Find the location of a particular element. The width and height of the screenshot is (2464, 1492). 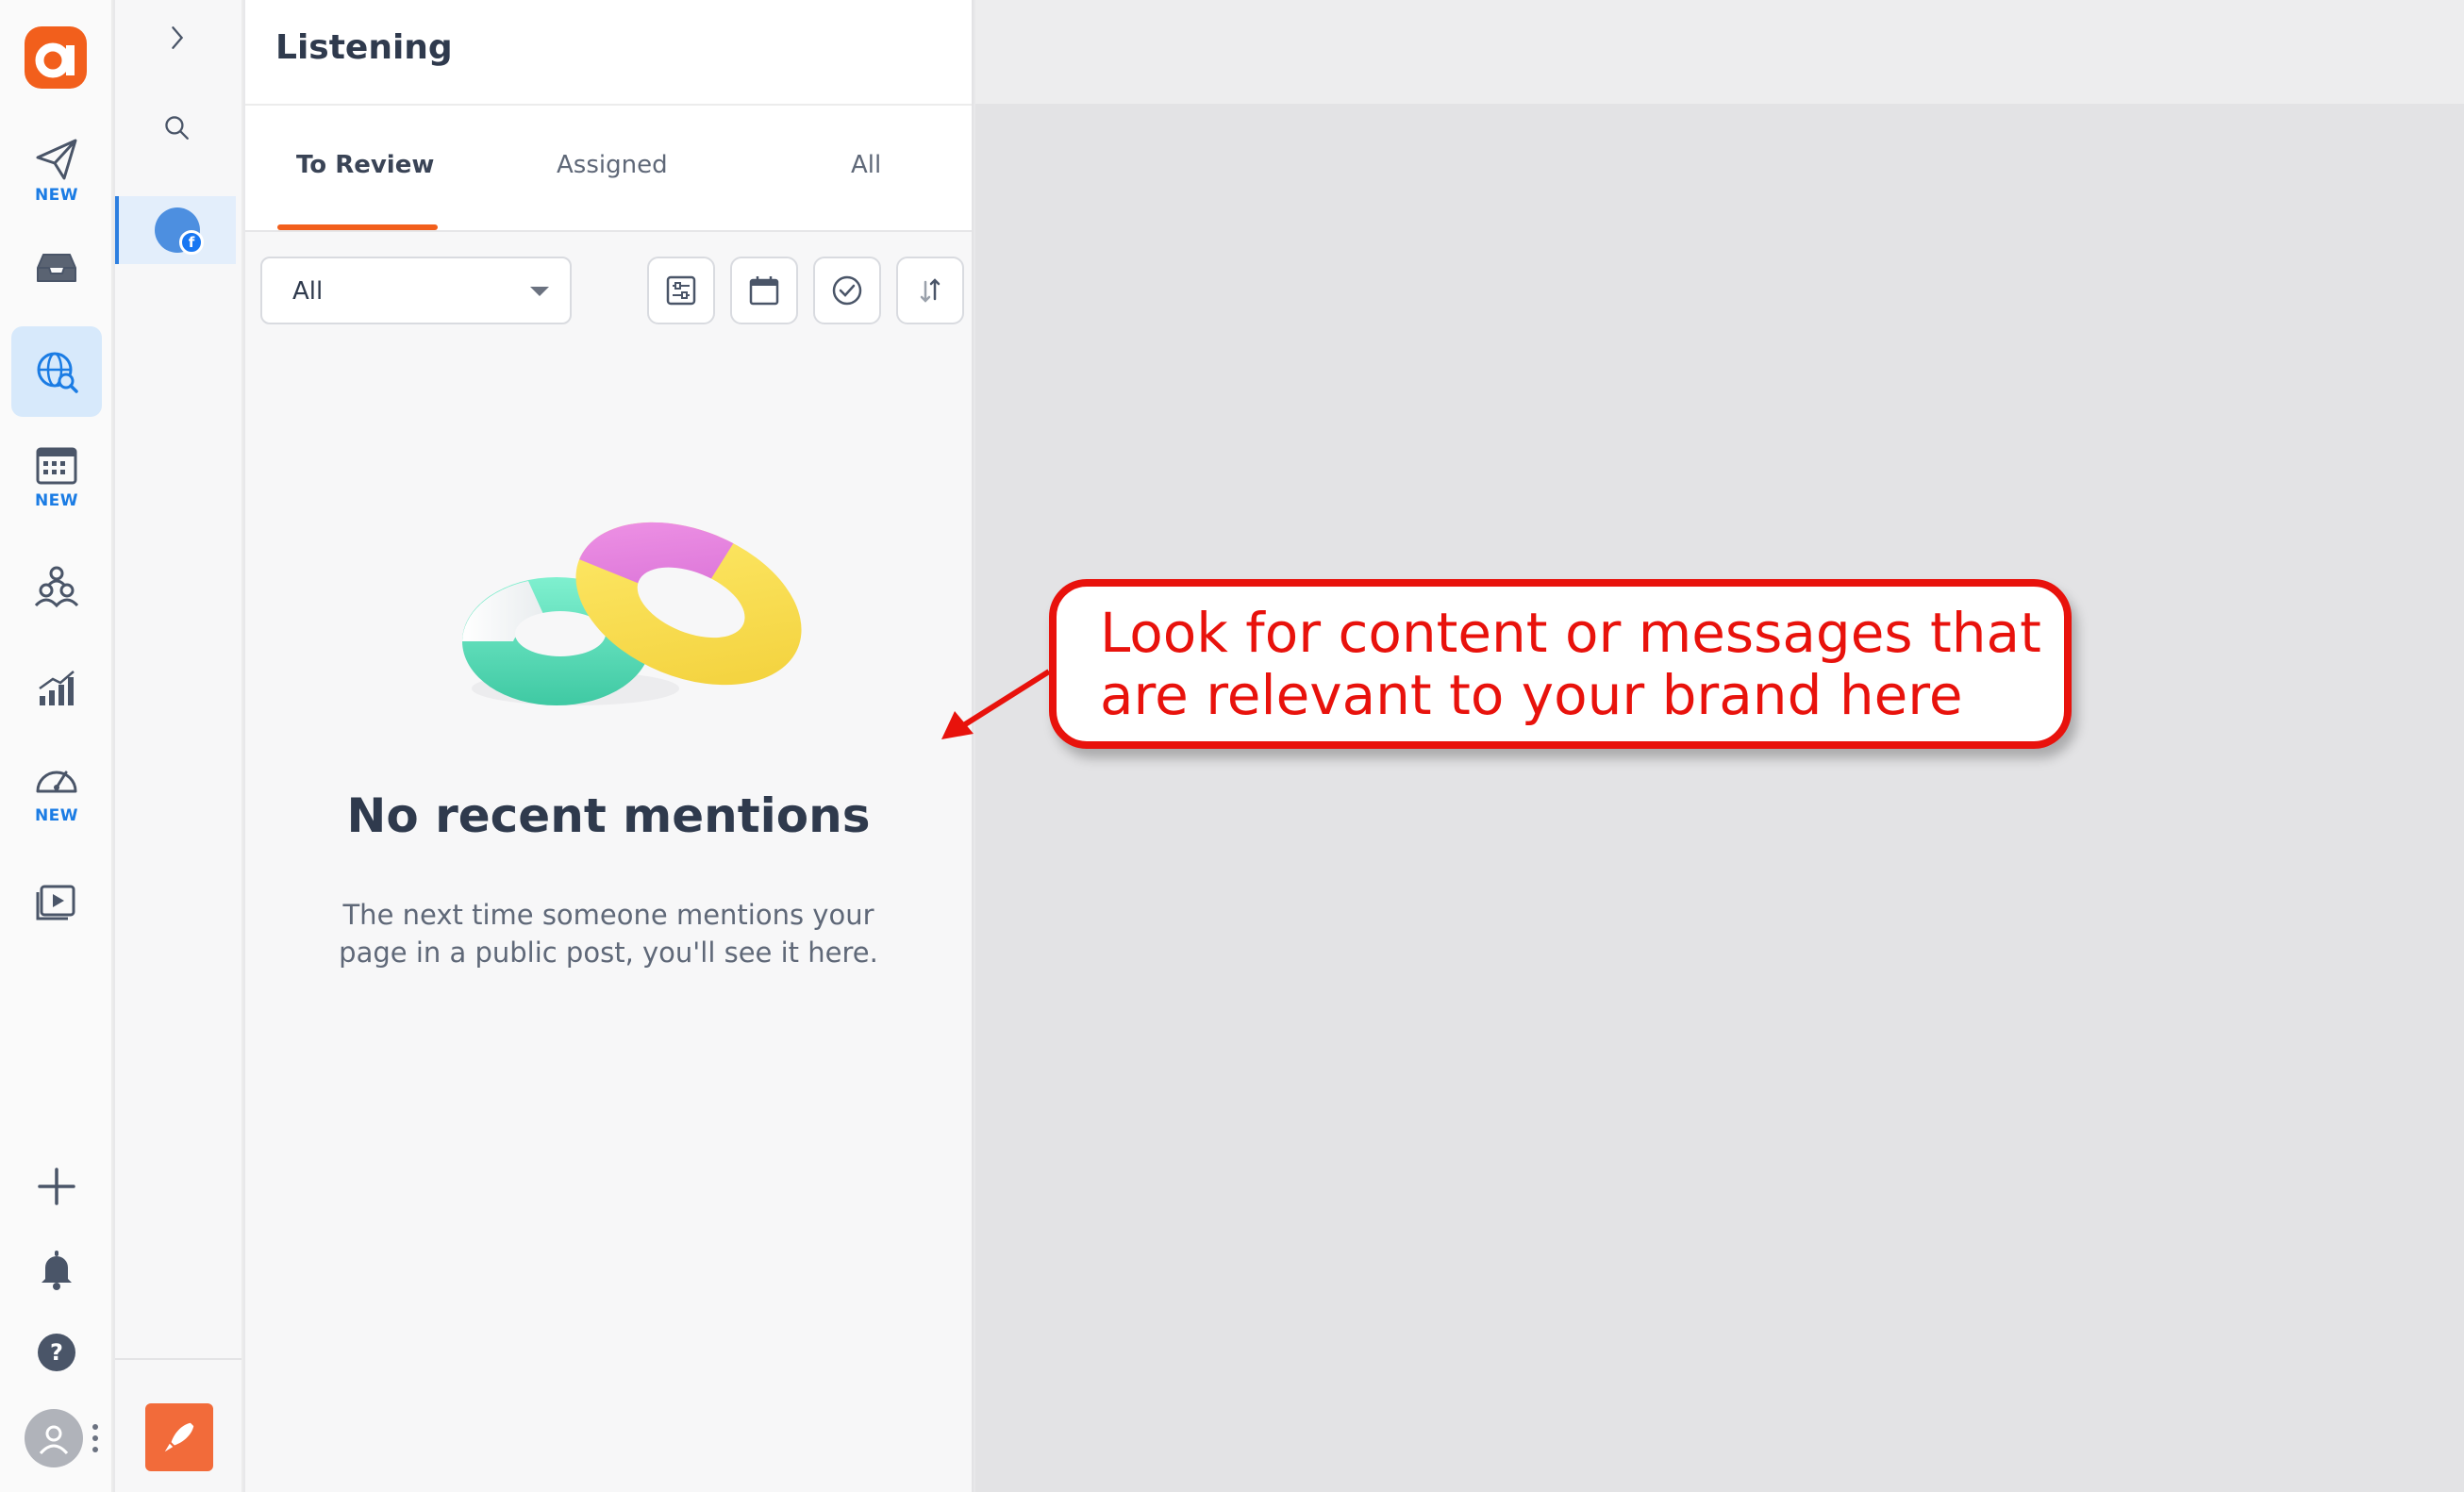

rail-item-dashboard: NEW is located at coordinates (57, 790).